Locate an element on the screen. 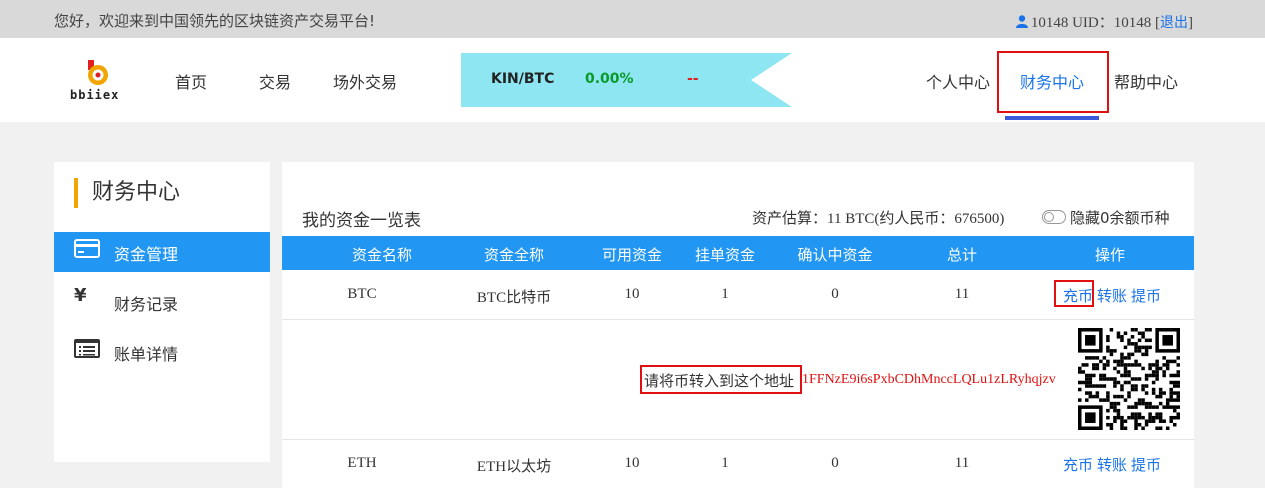 The width and height of the screenshot is (1265, 488). nav-help-center: 帮助中心 is located at coordinates (1146, 81).